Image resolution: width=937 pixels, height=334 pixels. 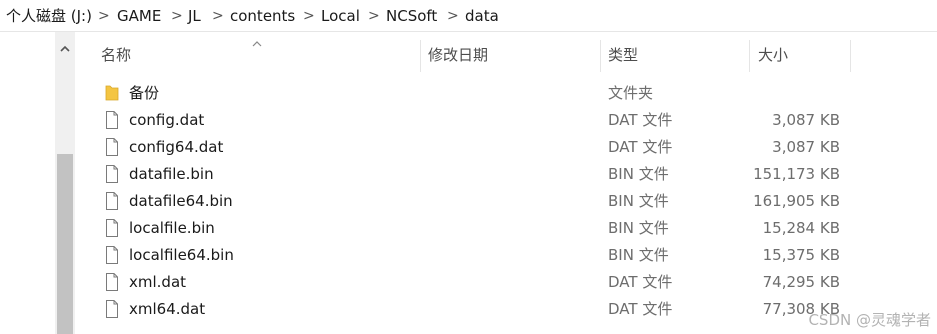 What do you see at coordinates (507, 52) in the screenshot?
I see `column-header-row: 名称 修改日期 类型 大小` at bounding box center [507, 52].